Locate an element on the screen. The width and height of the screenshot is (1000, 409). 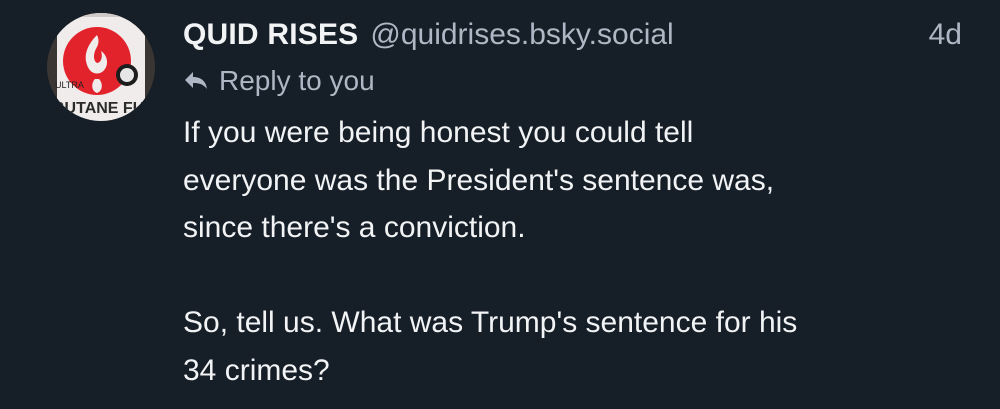
butane-fuel-can-icon: ULTRA BUTANE FUEL is located at coordinates (101, 67).